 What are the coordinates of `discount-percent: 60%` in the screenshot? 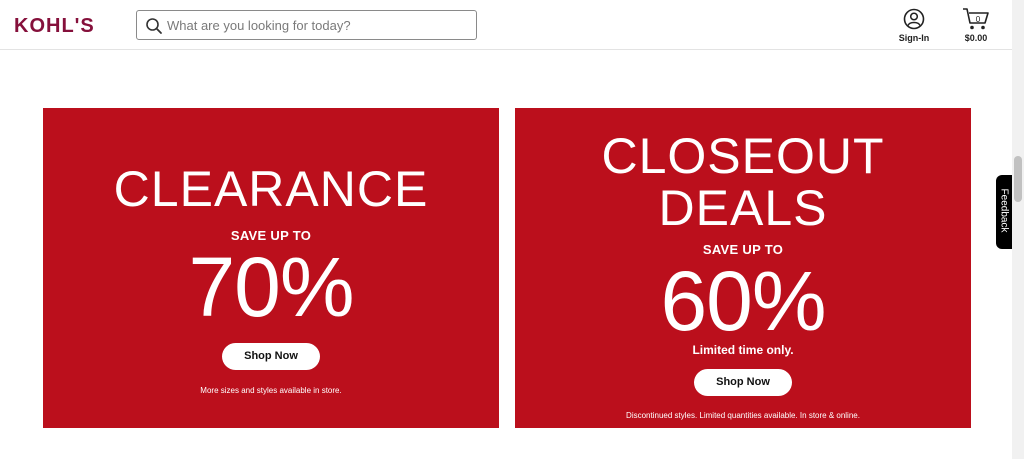 It's located at (743, 301).